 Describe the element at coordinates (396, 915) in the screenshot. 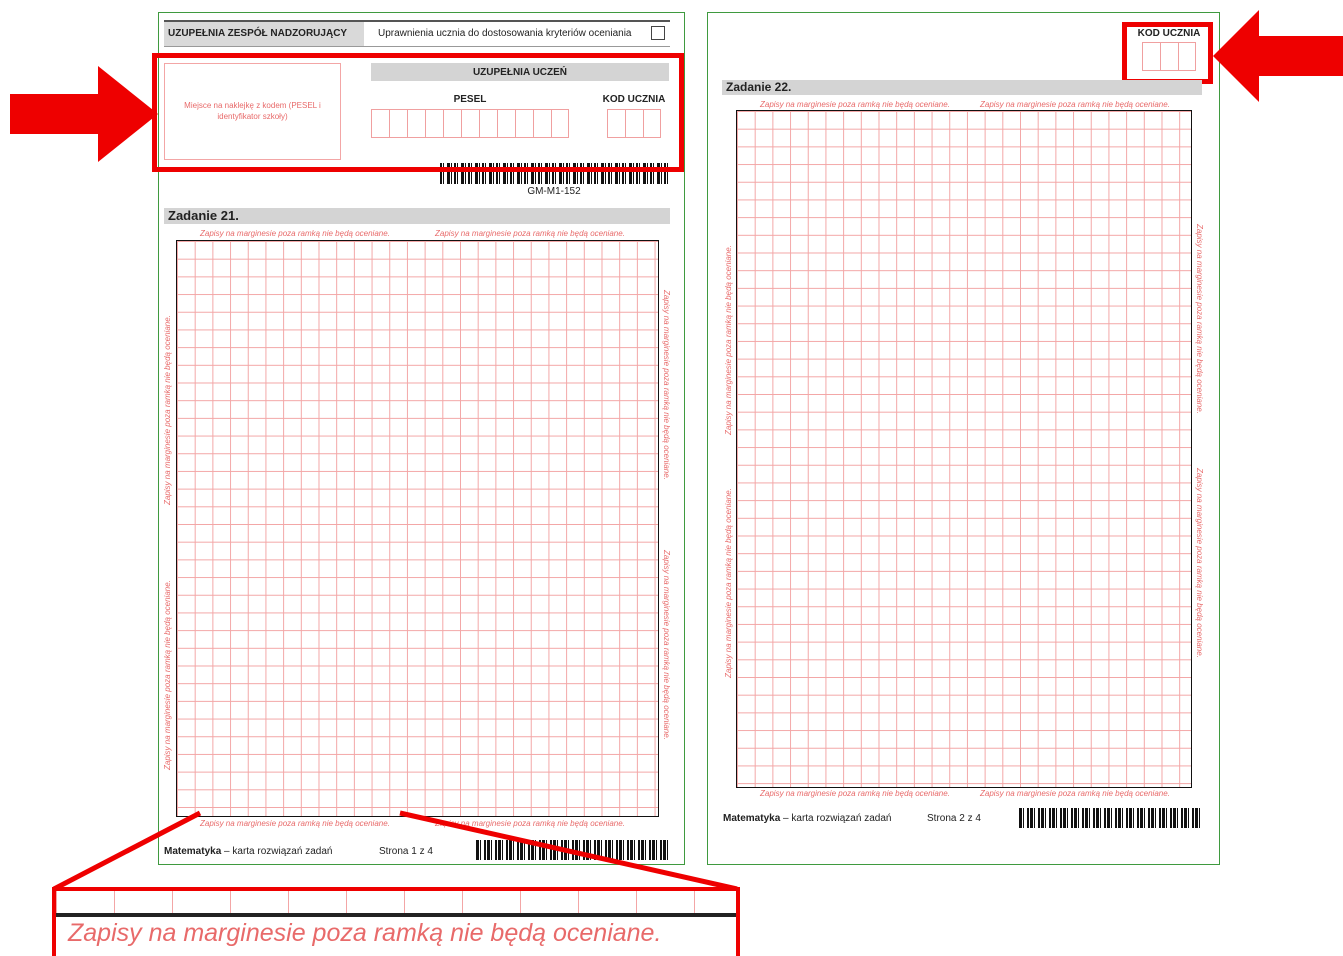

I see `zoom-frame-line` at that location.